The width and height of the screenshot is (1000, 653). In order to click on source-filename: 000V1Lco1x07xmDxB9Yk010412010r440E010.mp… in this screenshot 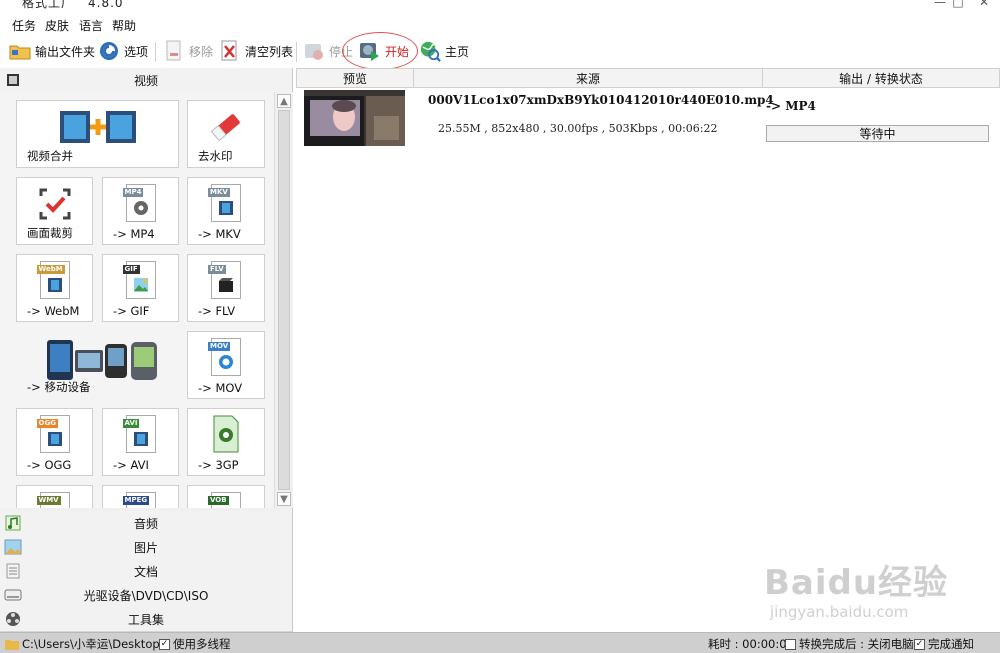, I will do `click(601, 100)`.